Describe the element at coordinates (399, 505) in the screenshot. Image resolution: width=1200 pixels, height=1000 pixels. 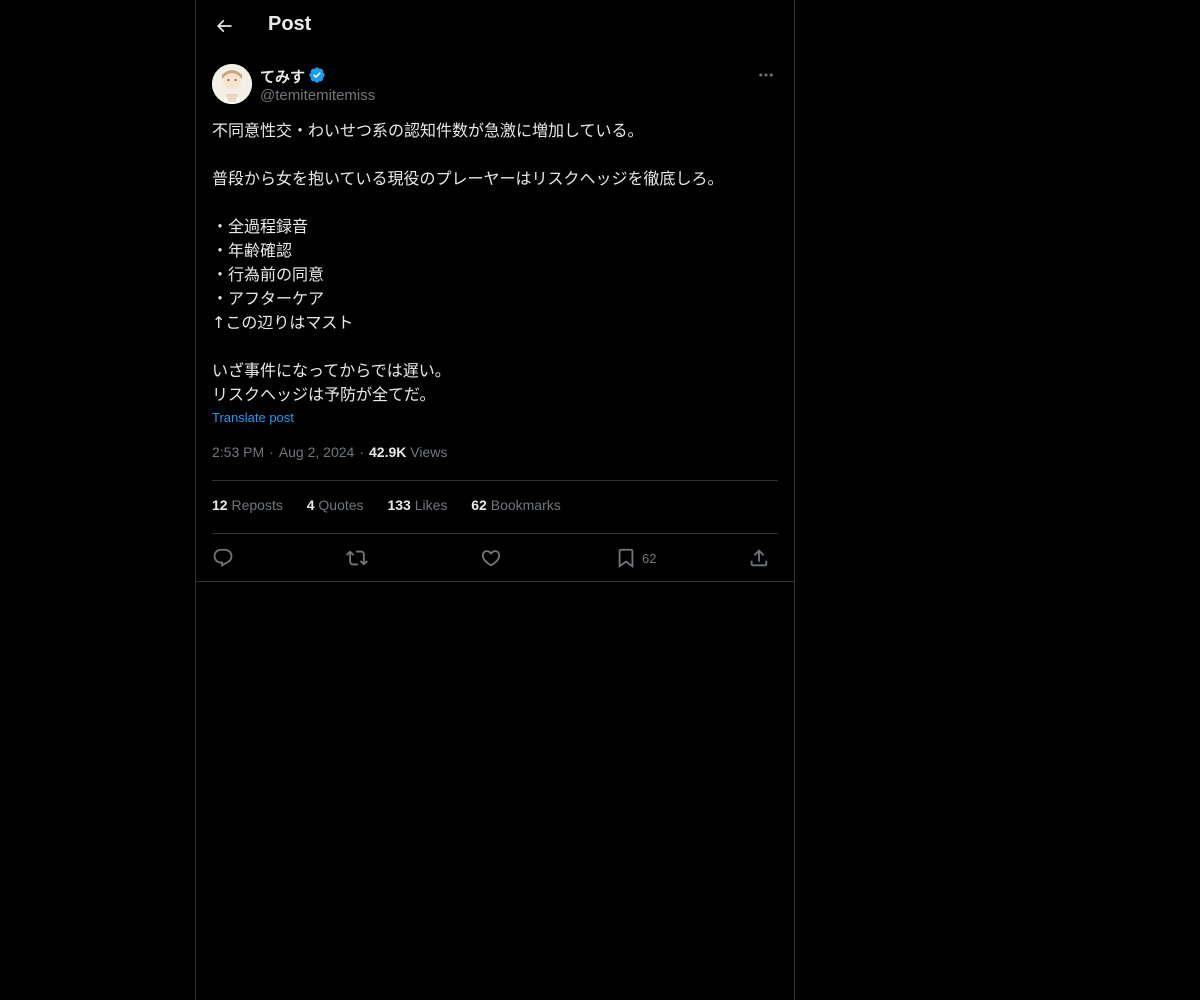
I see `likes-count: 133` at that location.